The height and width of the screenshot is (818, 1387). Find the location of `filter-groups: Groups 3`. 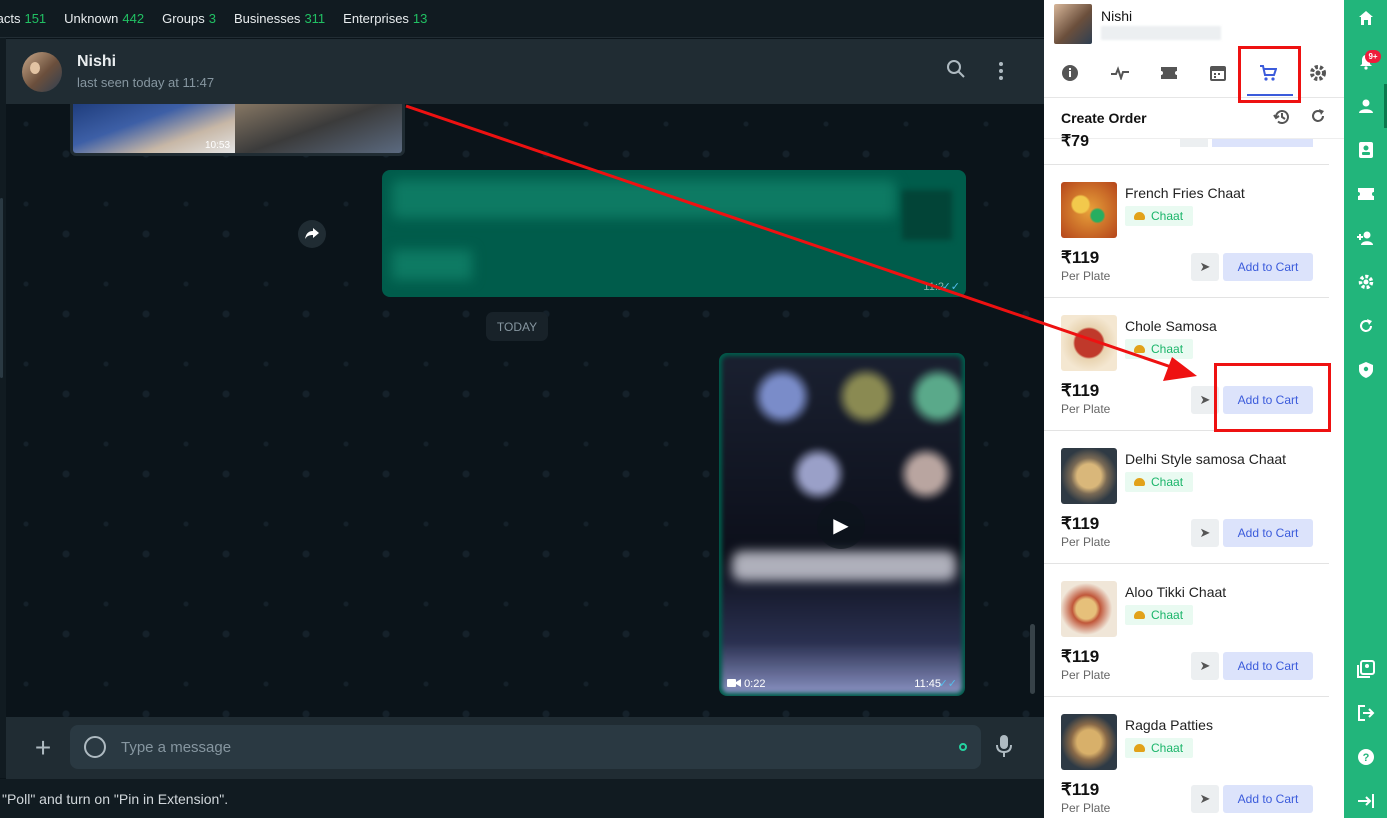

filter-groups: Groups 3 is located at coordinates (189, 18).